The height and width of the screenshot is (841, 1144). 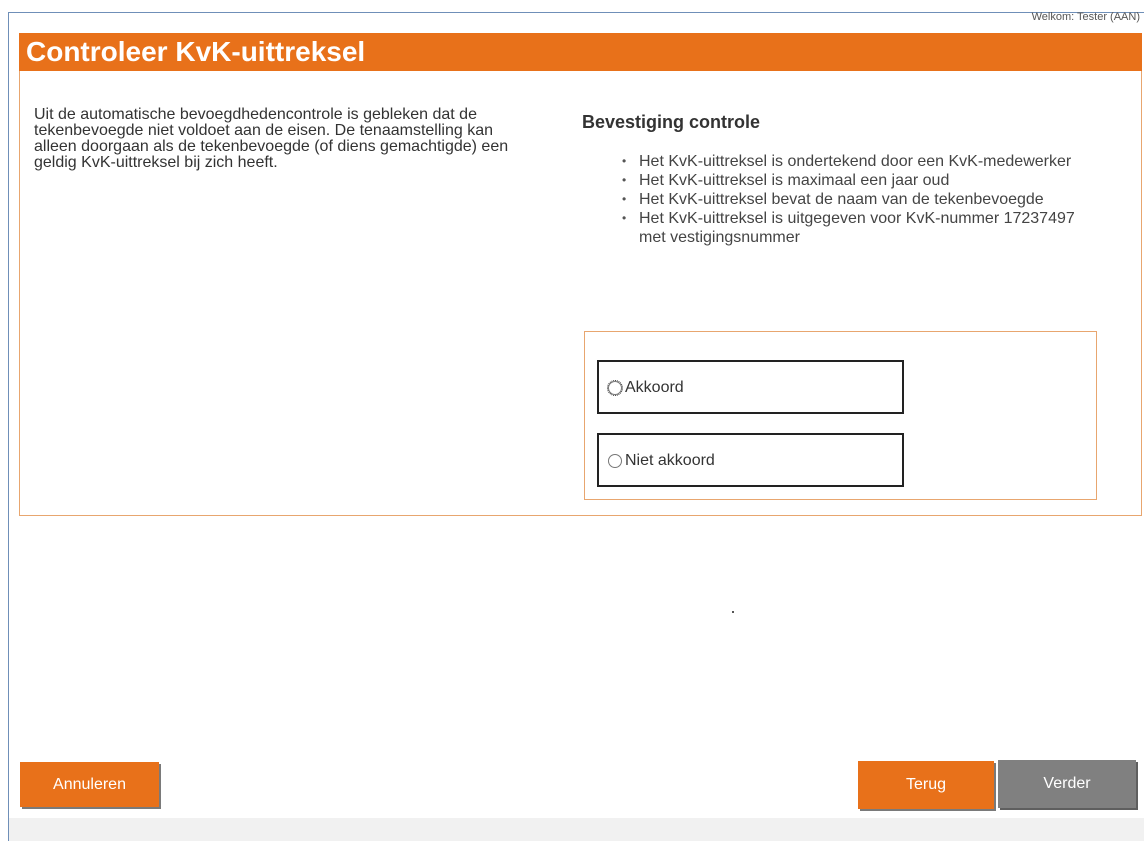 I want to click on option-akkoord: Akkoord, so click(x=750, y=387).